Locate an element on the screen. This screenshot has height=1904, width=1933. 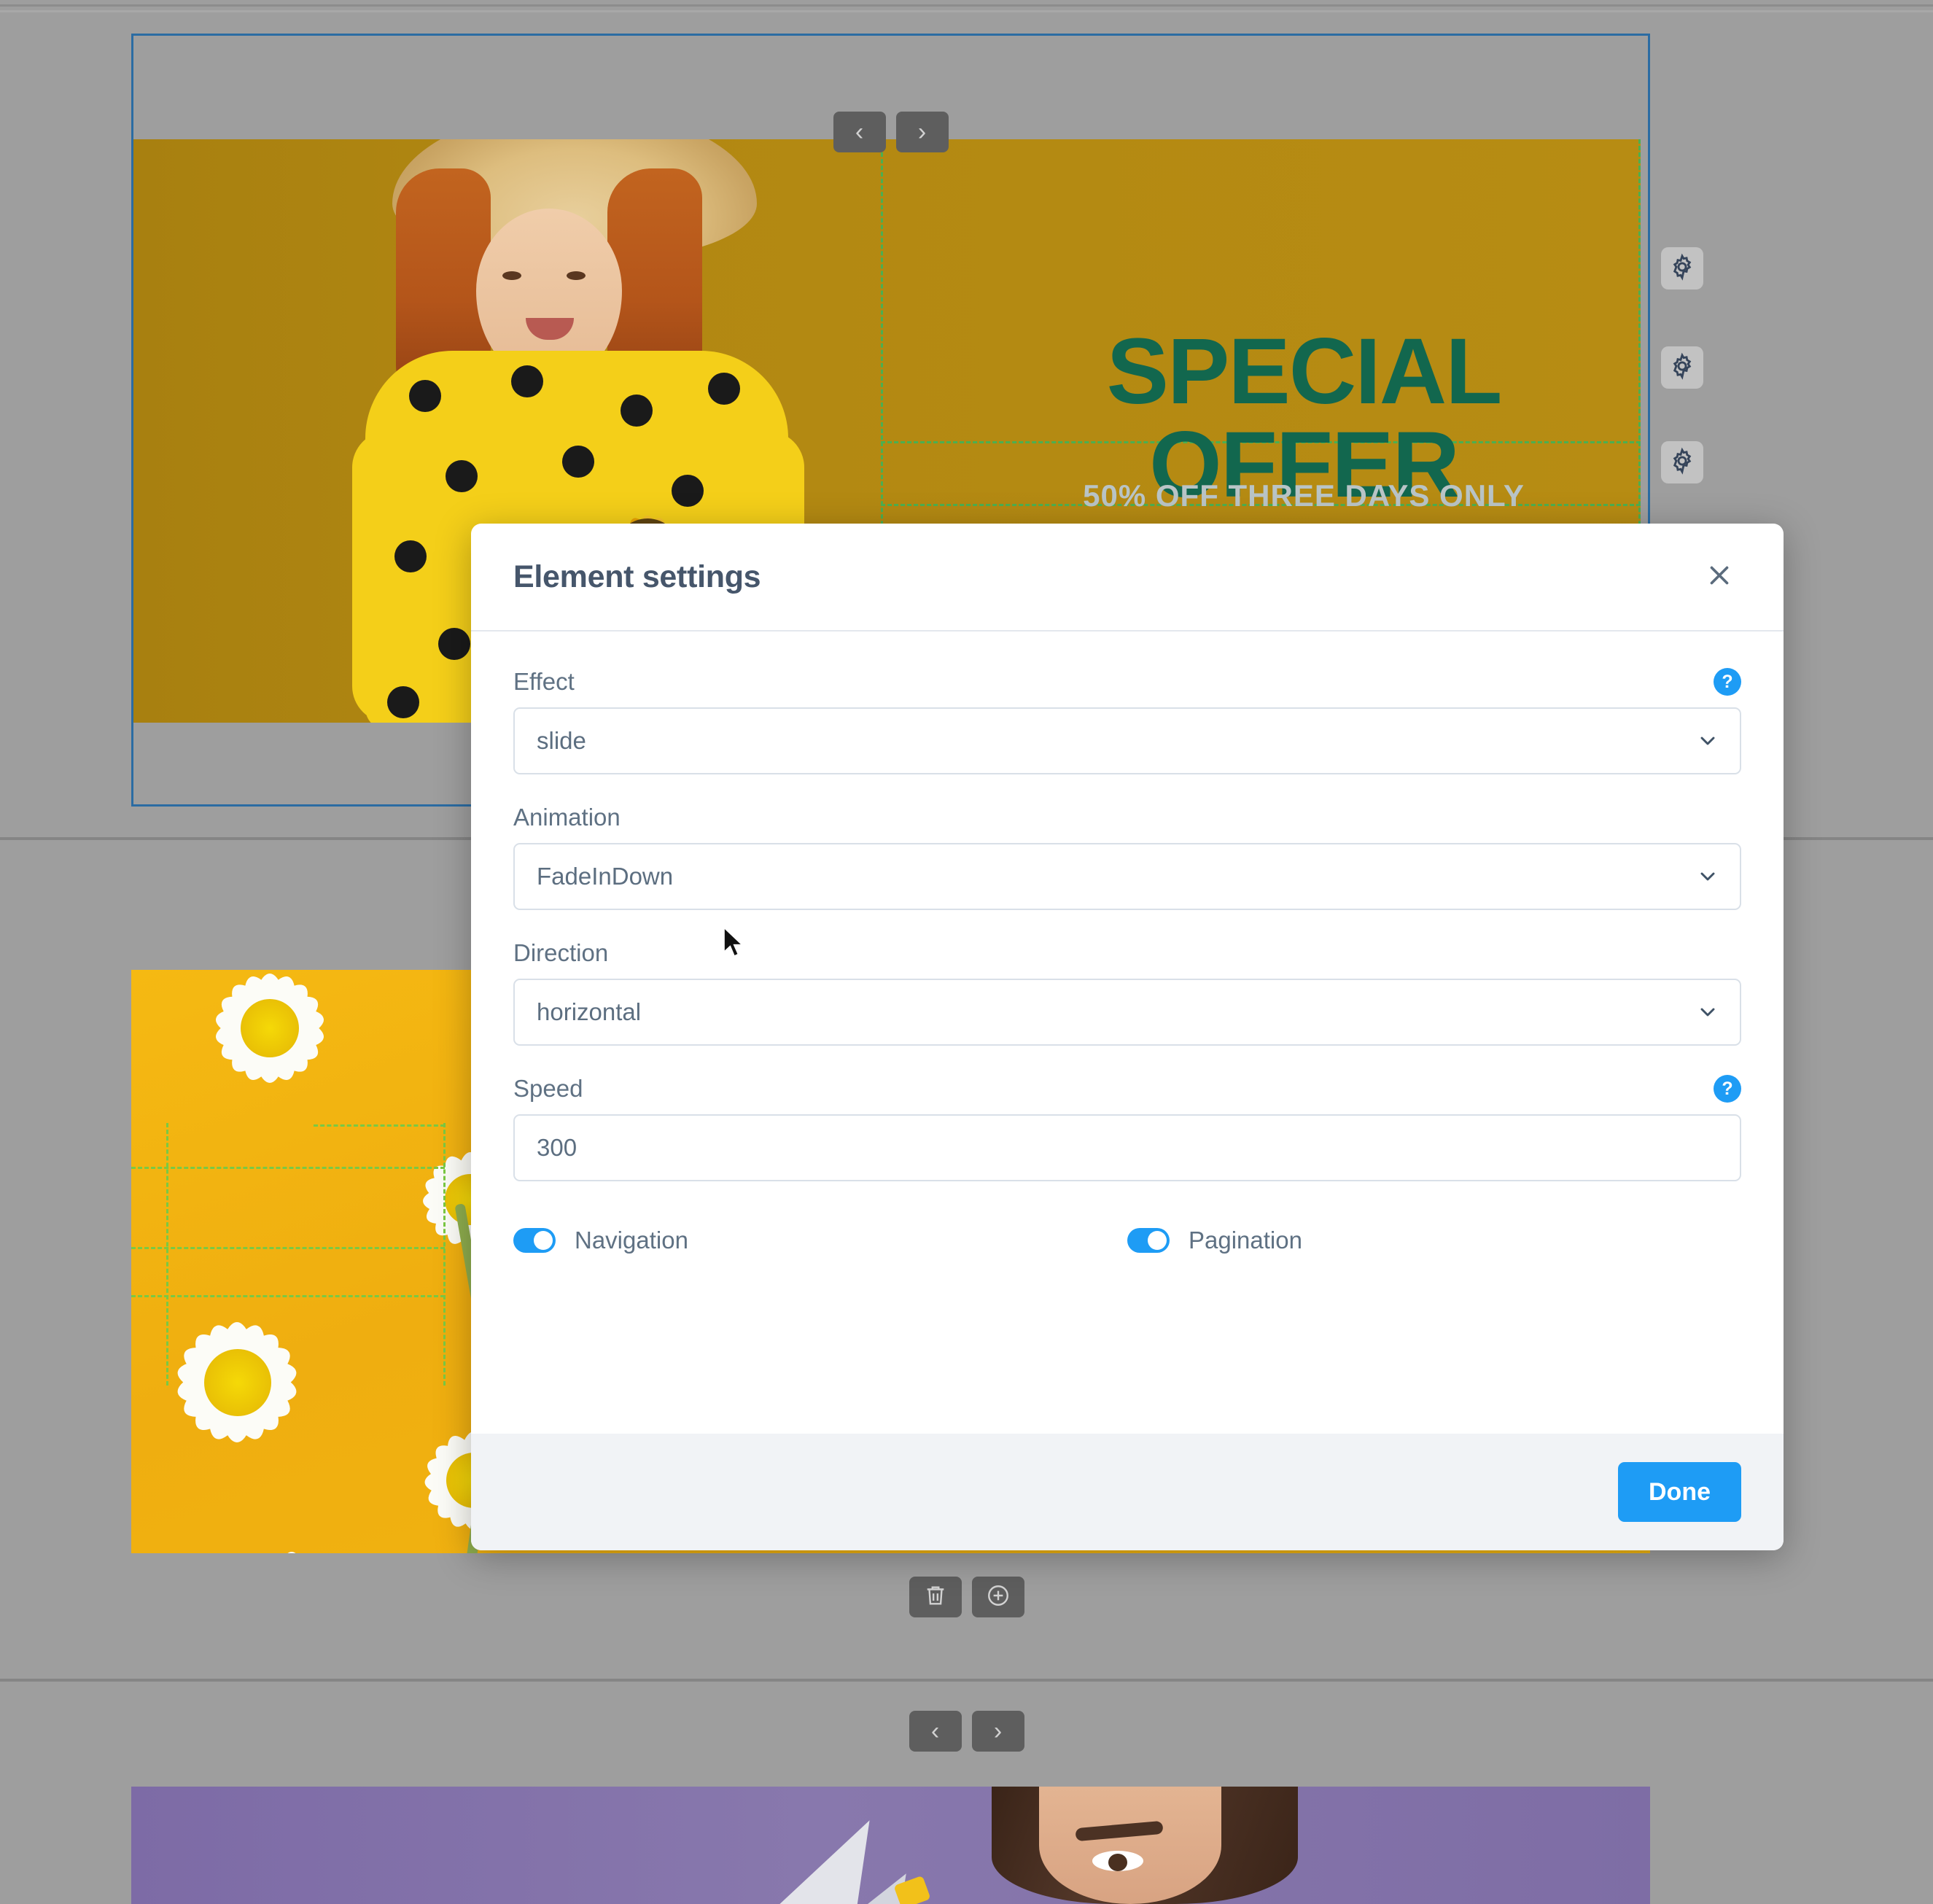
field-direction: Direction horizontal is located at coordinates (1127, 992).